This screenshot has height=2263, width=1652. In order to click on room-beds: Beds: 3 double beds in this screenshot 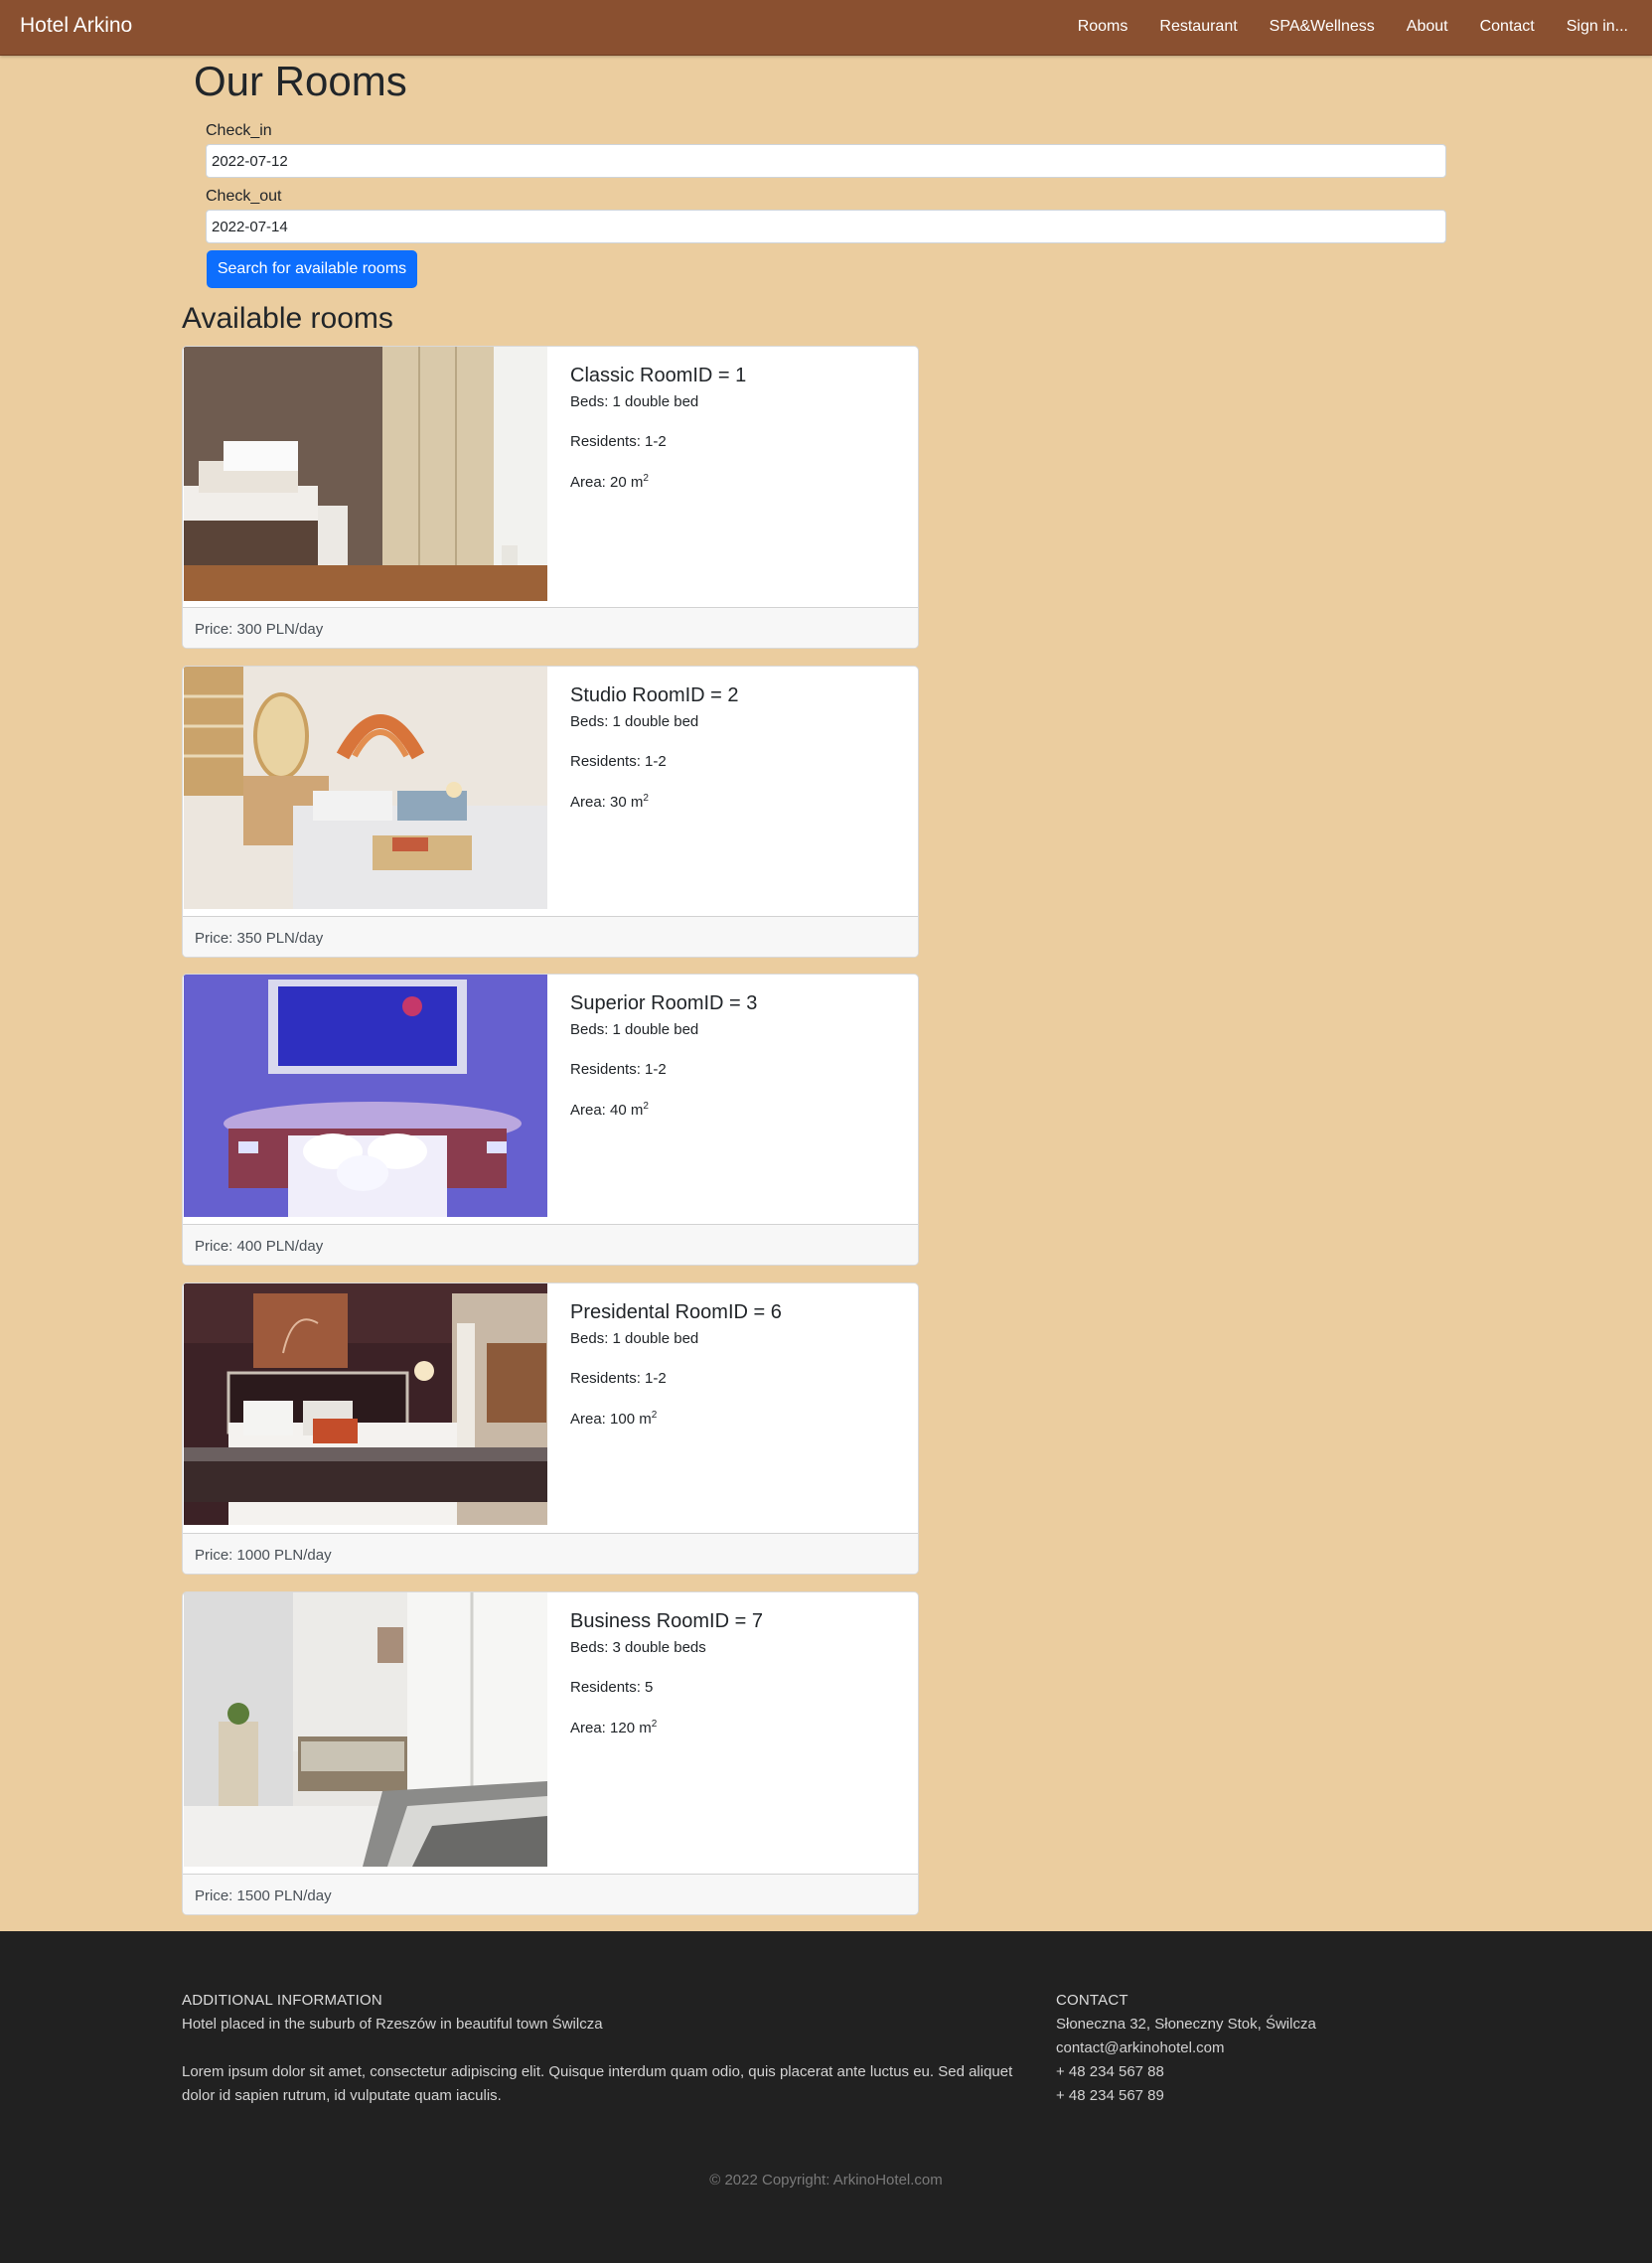, I will do `click(638, 1647)`.